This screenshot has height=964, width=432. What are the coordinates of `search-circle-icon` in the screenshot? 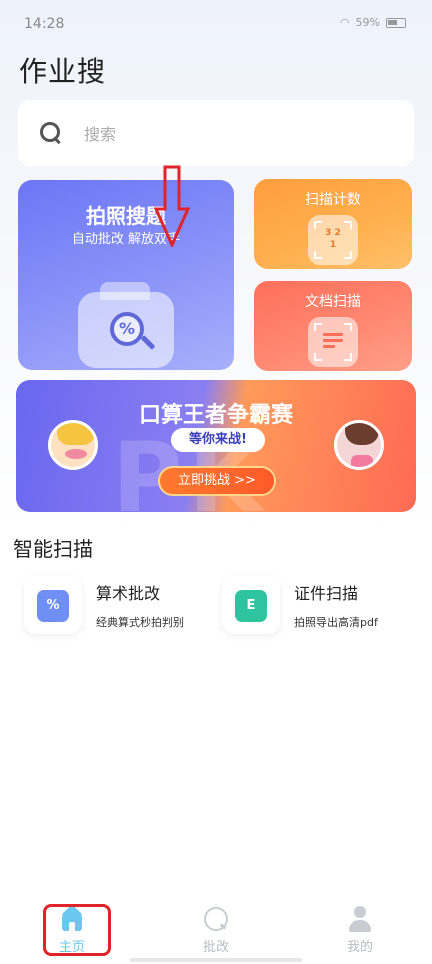 It's located at (216, 919).